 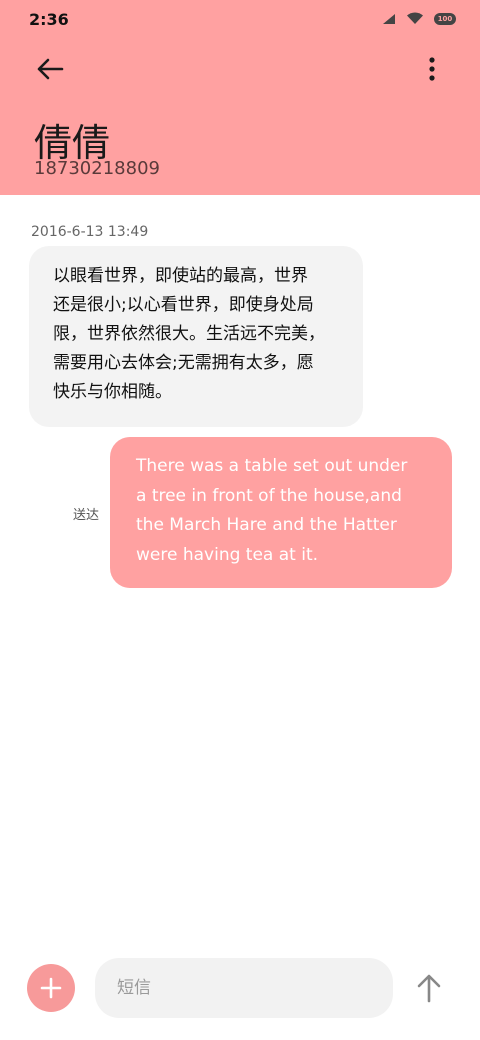 I want to click on more-vertical-icon, so click(x=432, y=69).